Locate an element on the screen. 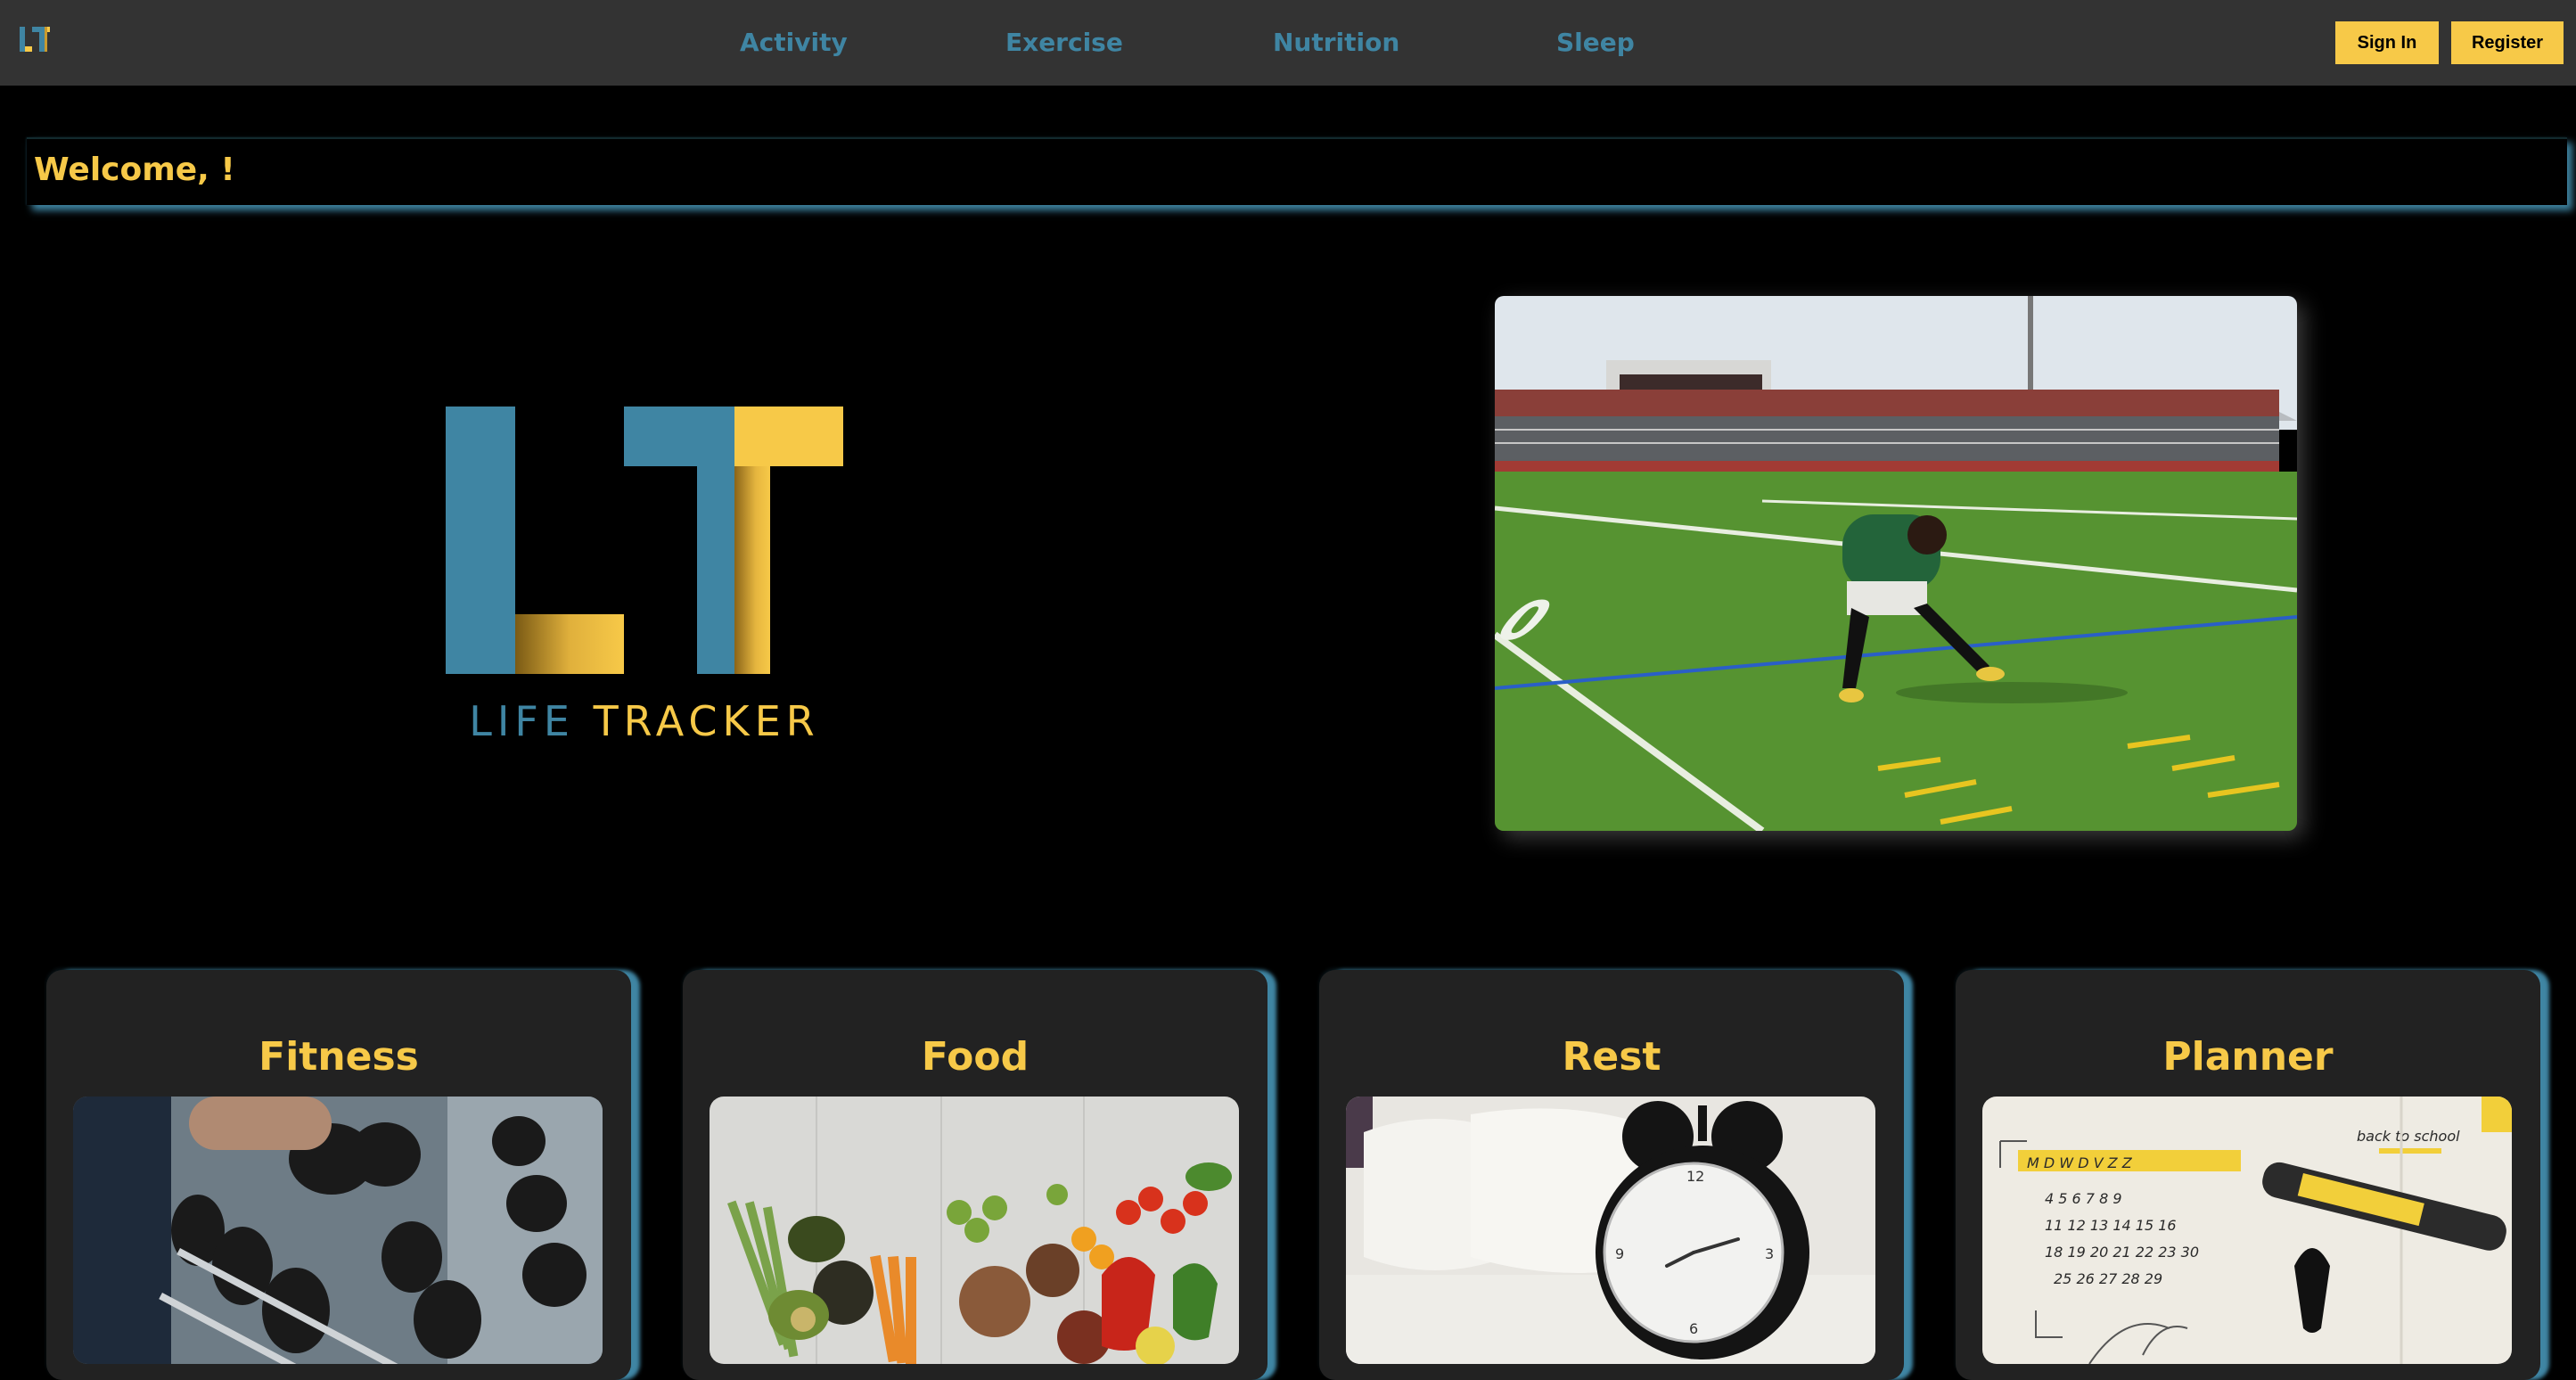  svg-text: 12 is located at coordinates (1695, 1176).